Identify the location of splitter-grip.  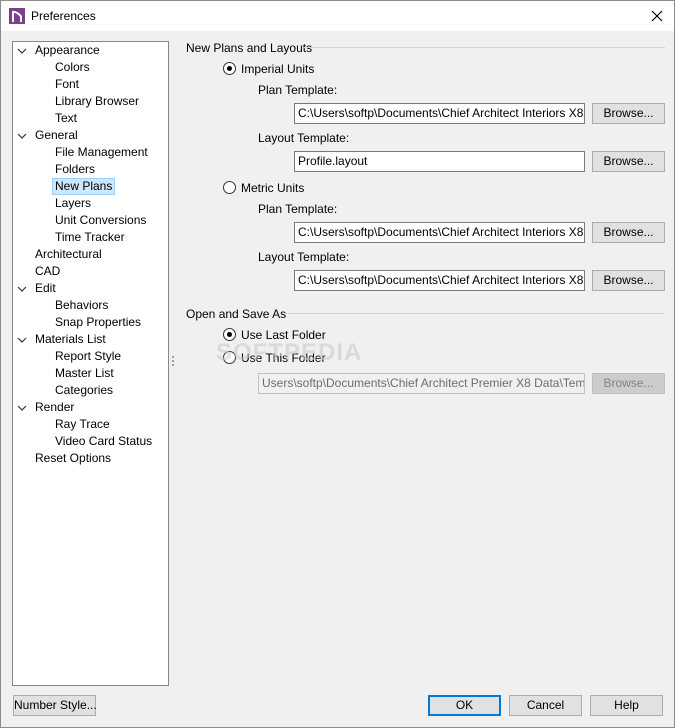
(173, 363).